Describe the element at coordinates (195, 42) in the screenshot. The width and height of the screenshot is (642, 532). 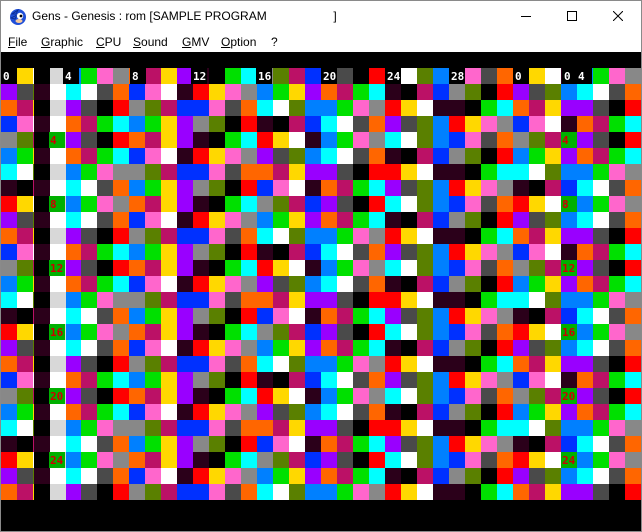
I see `menu-gmv: GMV` at that location.